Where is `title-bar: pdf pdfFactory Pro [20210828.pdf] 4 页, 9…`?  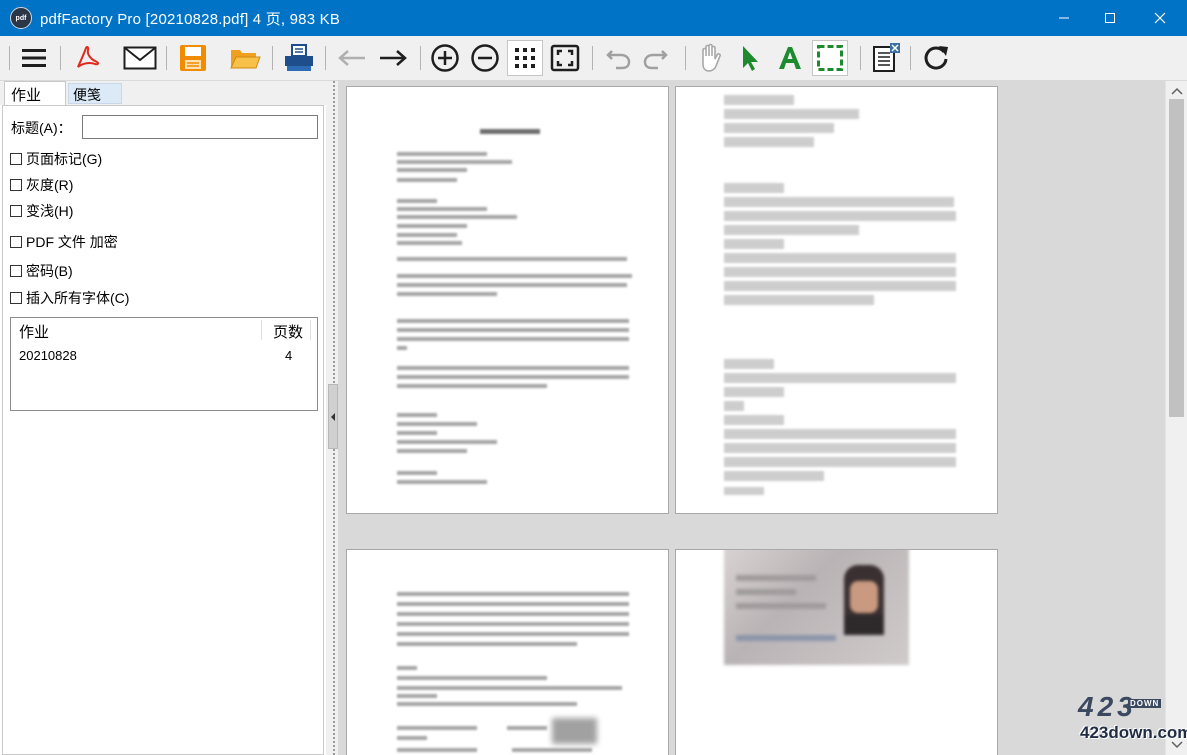 title-bar: pdf pdfFactory Pro [20210828.pdf] 4 页, 9… is located at coordinates (593, 18).